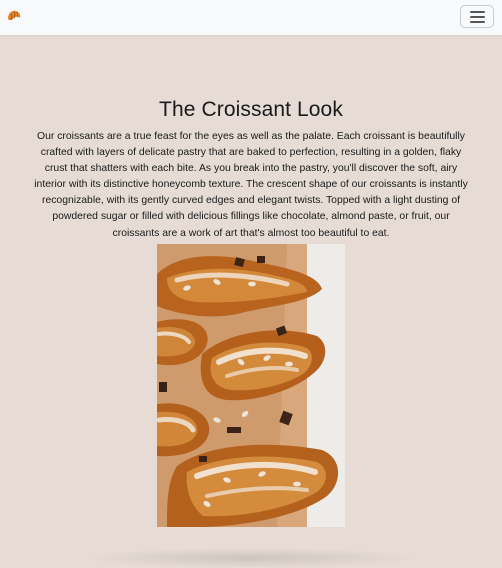 The image size is (502, 568). I want to click on page-title: The Croissant Look, so click(251, 109).